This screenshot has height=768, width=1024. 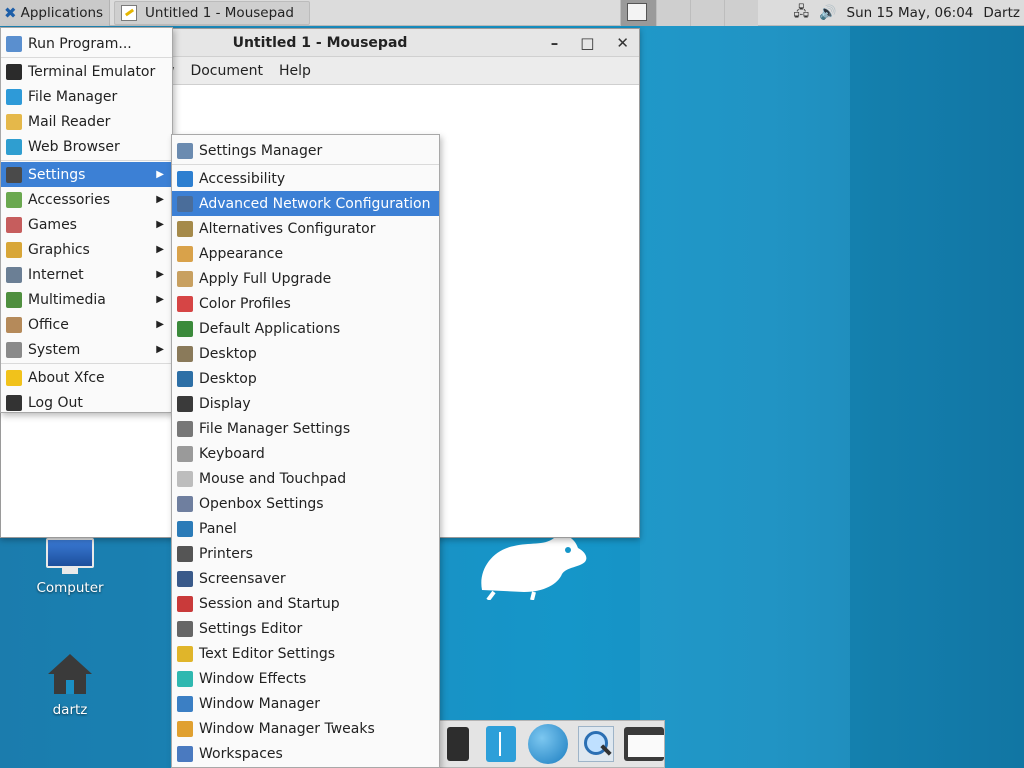 I want to click on search-icon, so click(x=596, y=744).